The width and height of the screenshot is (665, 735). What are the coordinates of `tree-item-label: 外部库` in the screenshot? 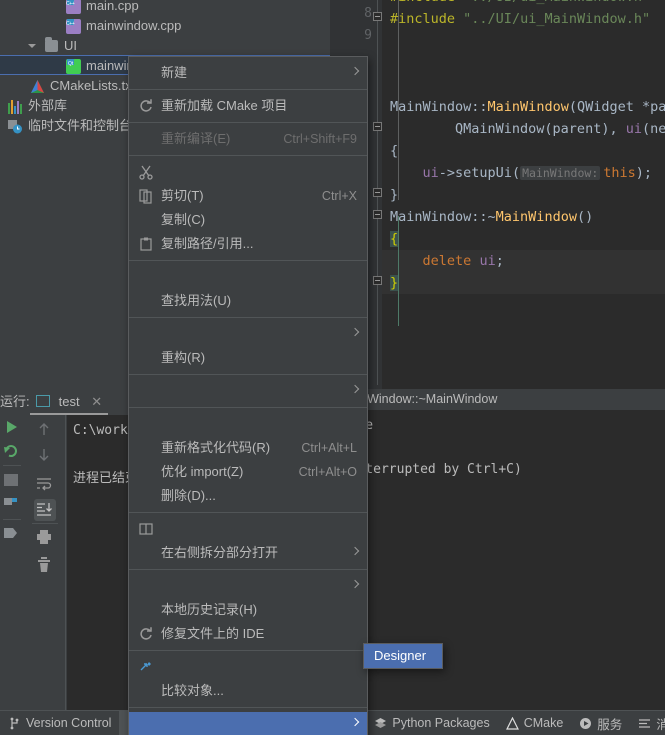 It's located at (48, 105).